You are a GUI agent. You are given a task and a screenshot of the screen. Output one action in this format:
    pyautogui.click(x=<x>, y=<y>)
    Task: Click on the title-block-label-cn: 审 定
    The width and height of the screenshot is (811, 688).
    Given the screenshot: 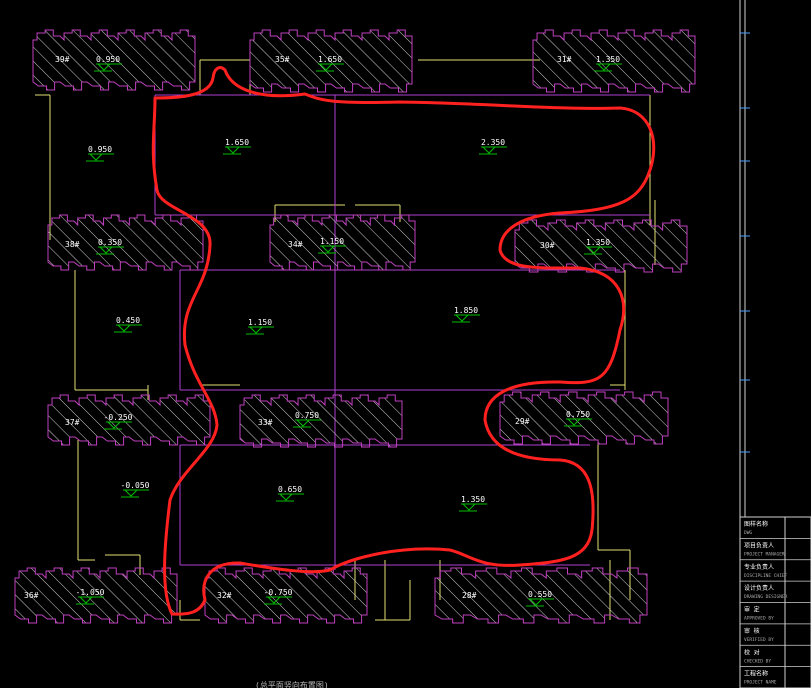 What is the action you would take?
    pyautogui.click(x=752, y=610)
    